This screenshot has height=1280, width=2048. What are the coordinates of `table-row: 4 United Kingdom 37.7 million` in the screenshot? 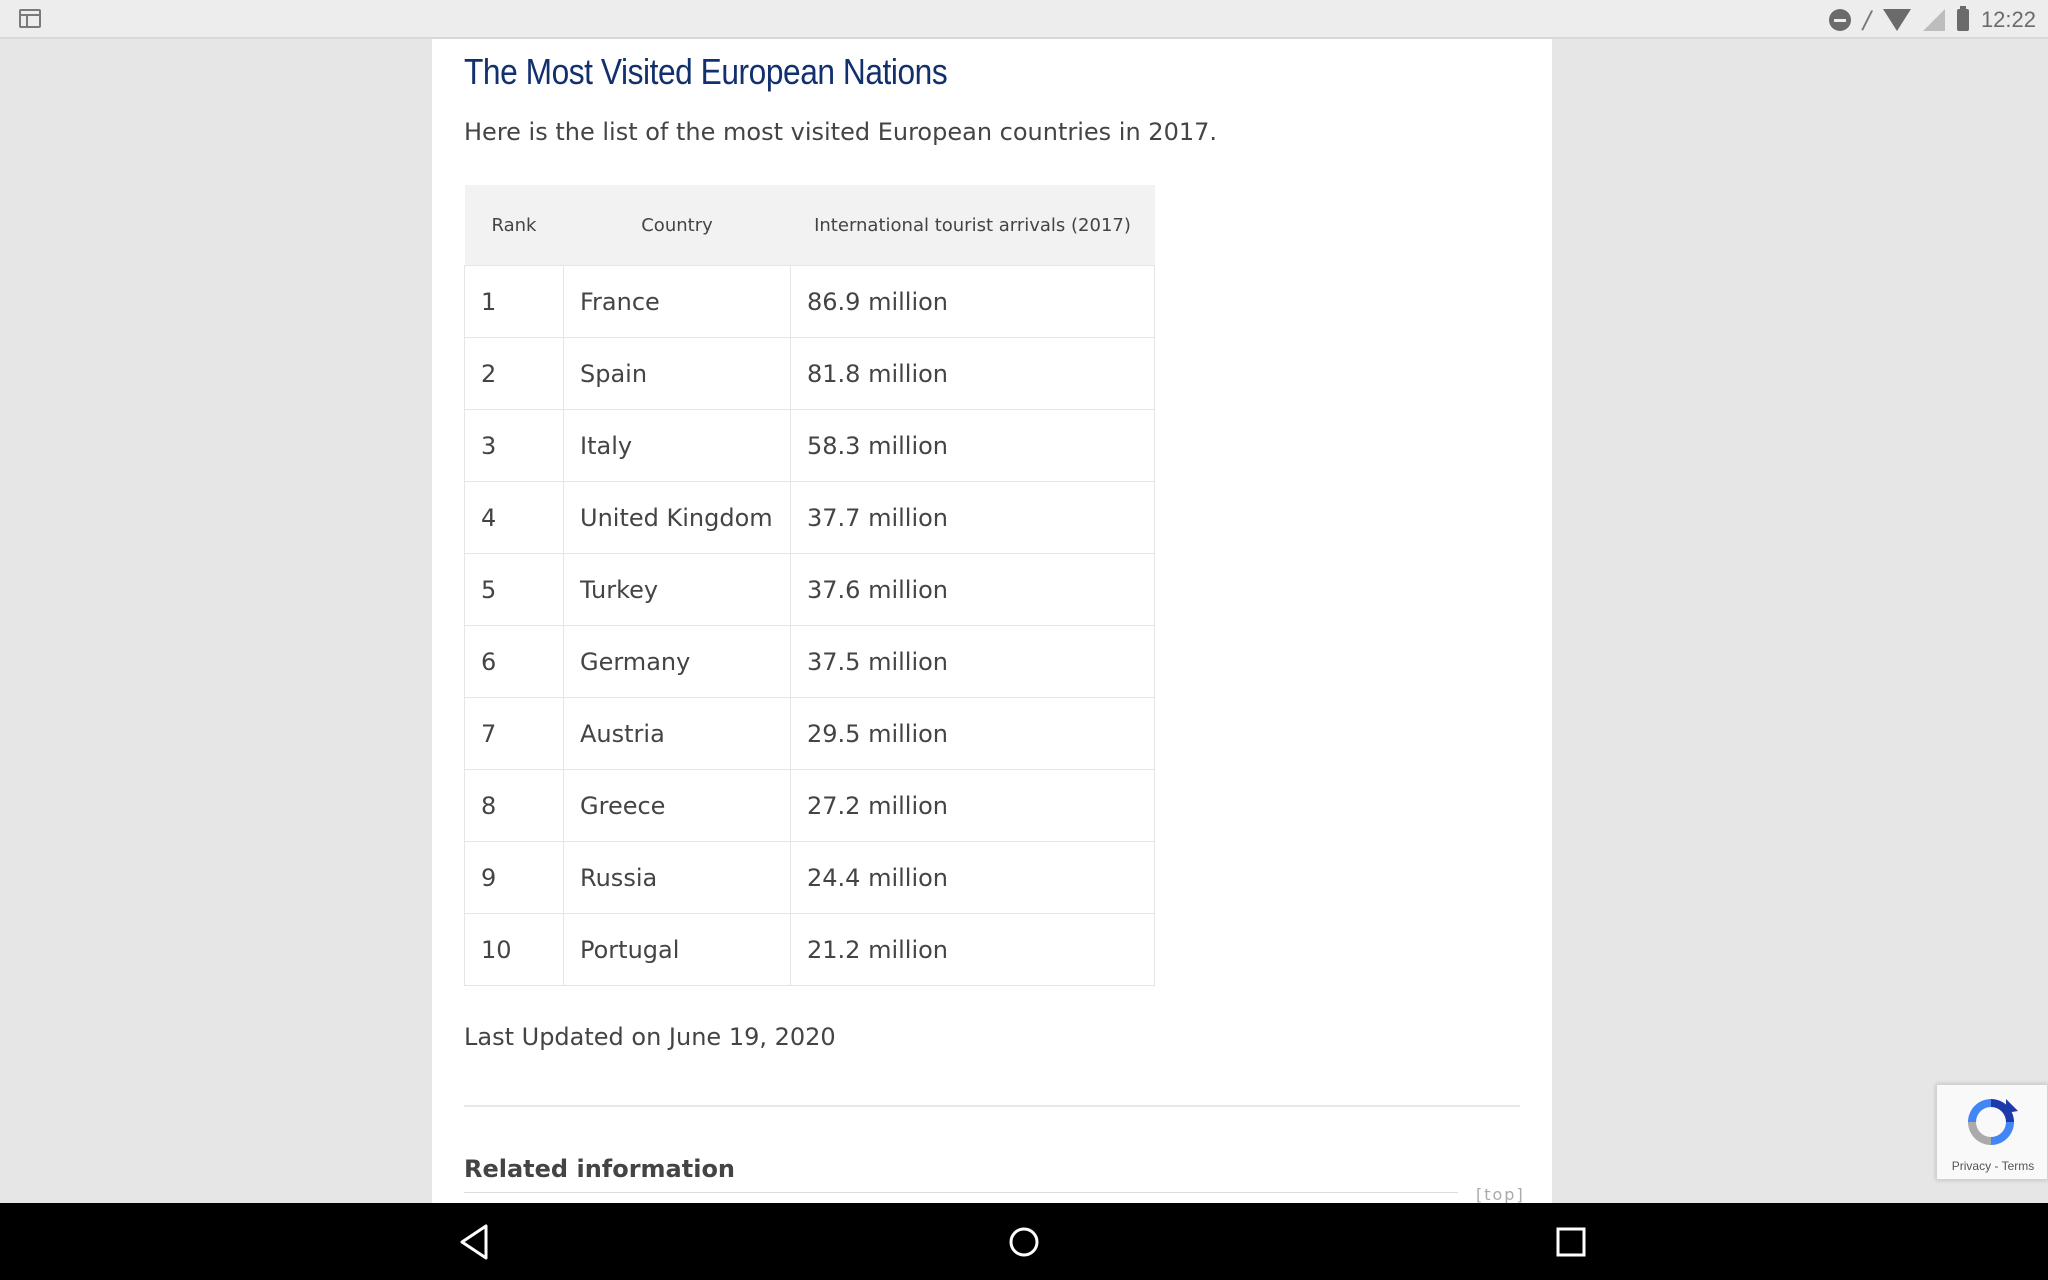 It's located at (809, 517).